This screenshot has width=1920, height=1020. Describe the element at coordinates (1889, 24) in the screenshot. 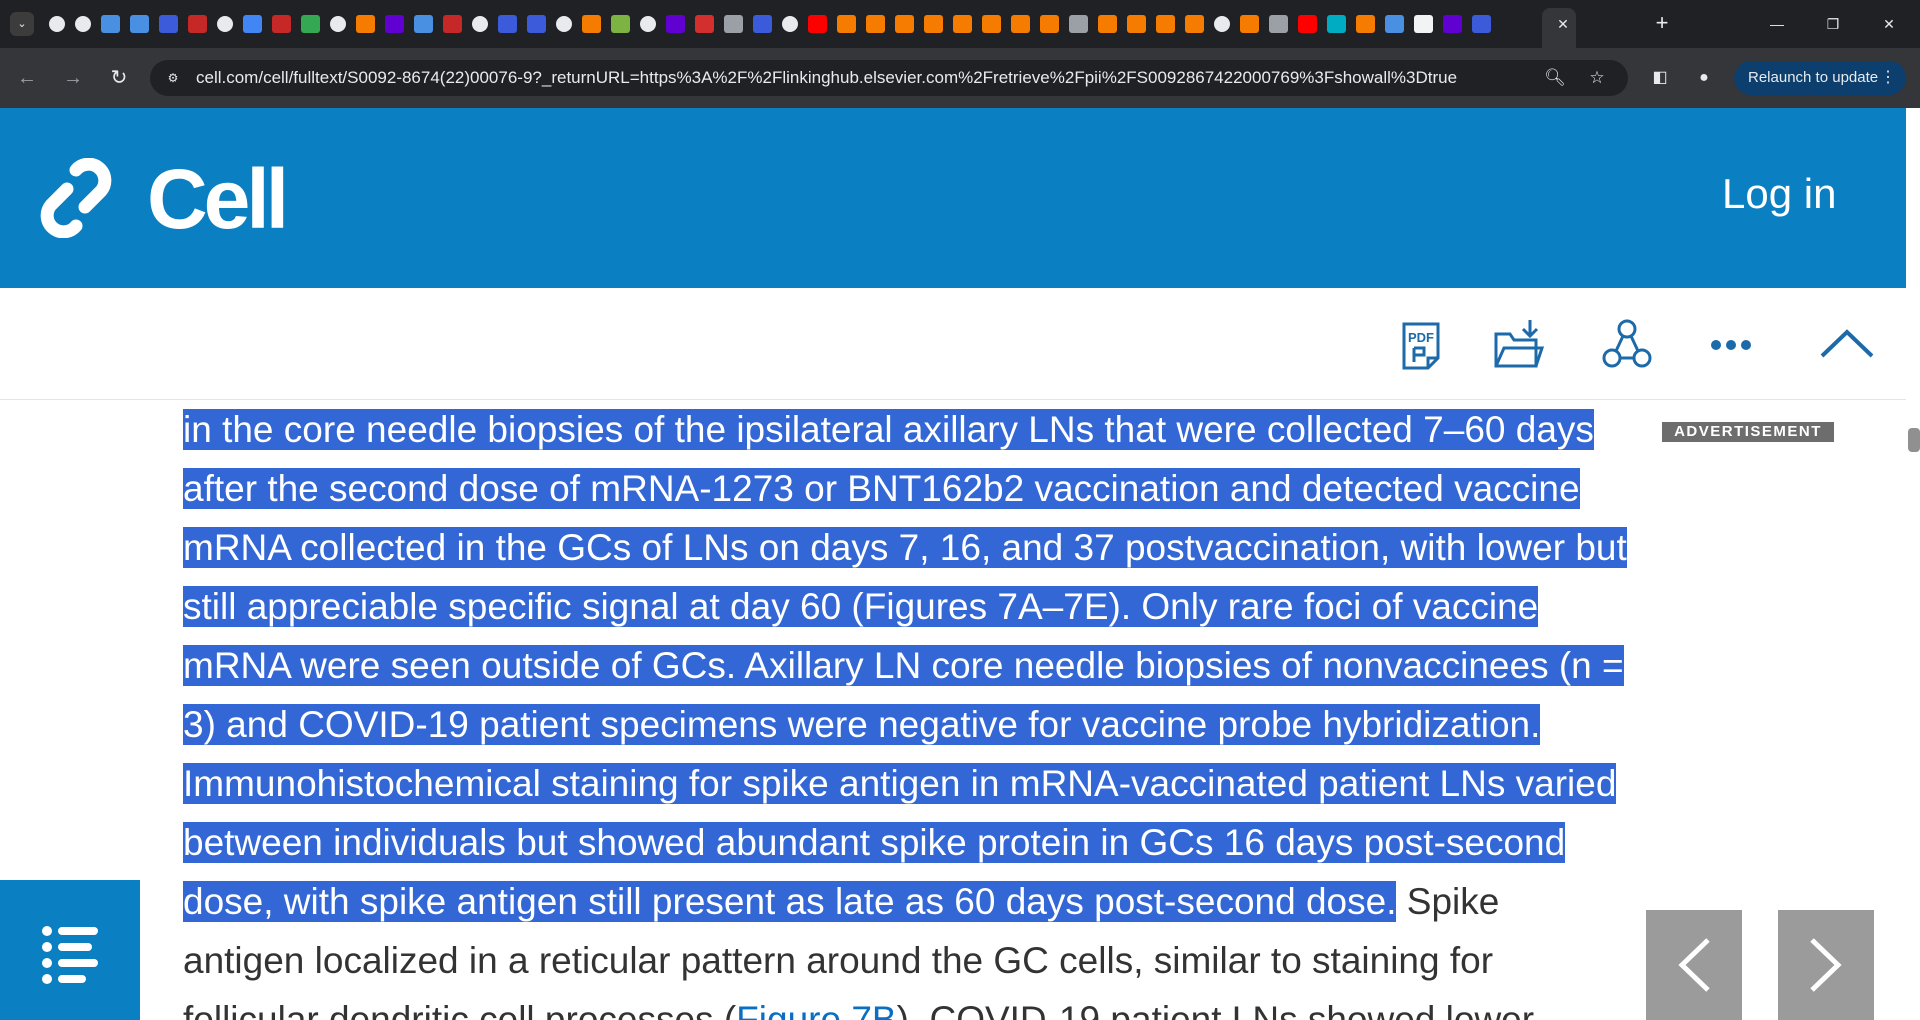

I see `close-window-icon: ✕` at that location.